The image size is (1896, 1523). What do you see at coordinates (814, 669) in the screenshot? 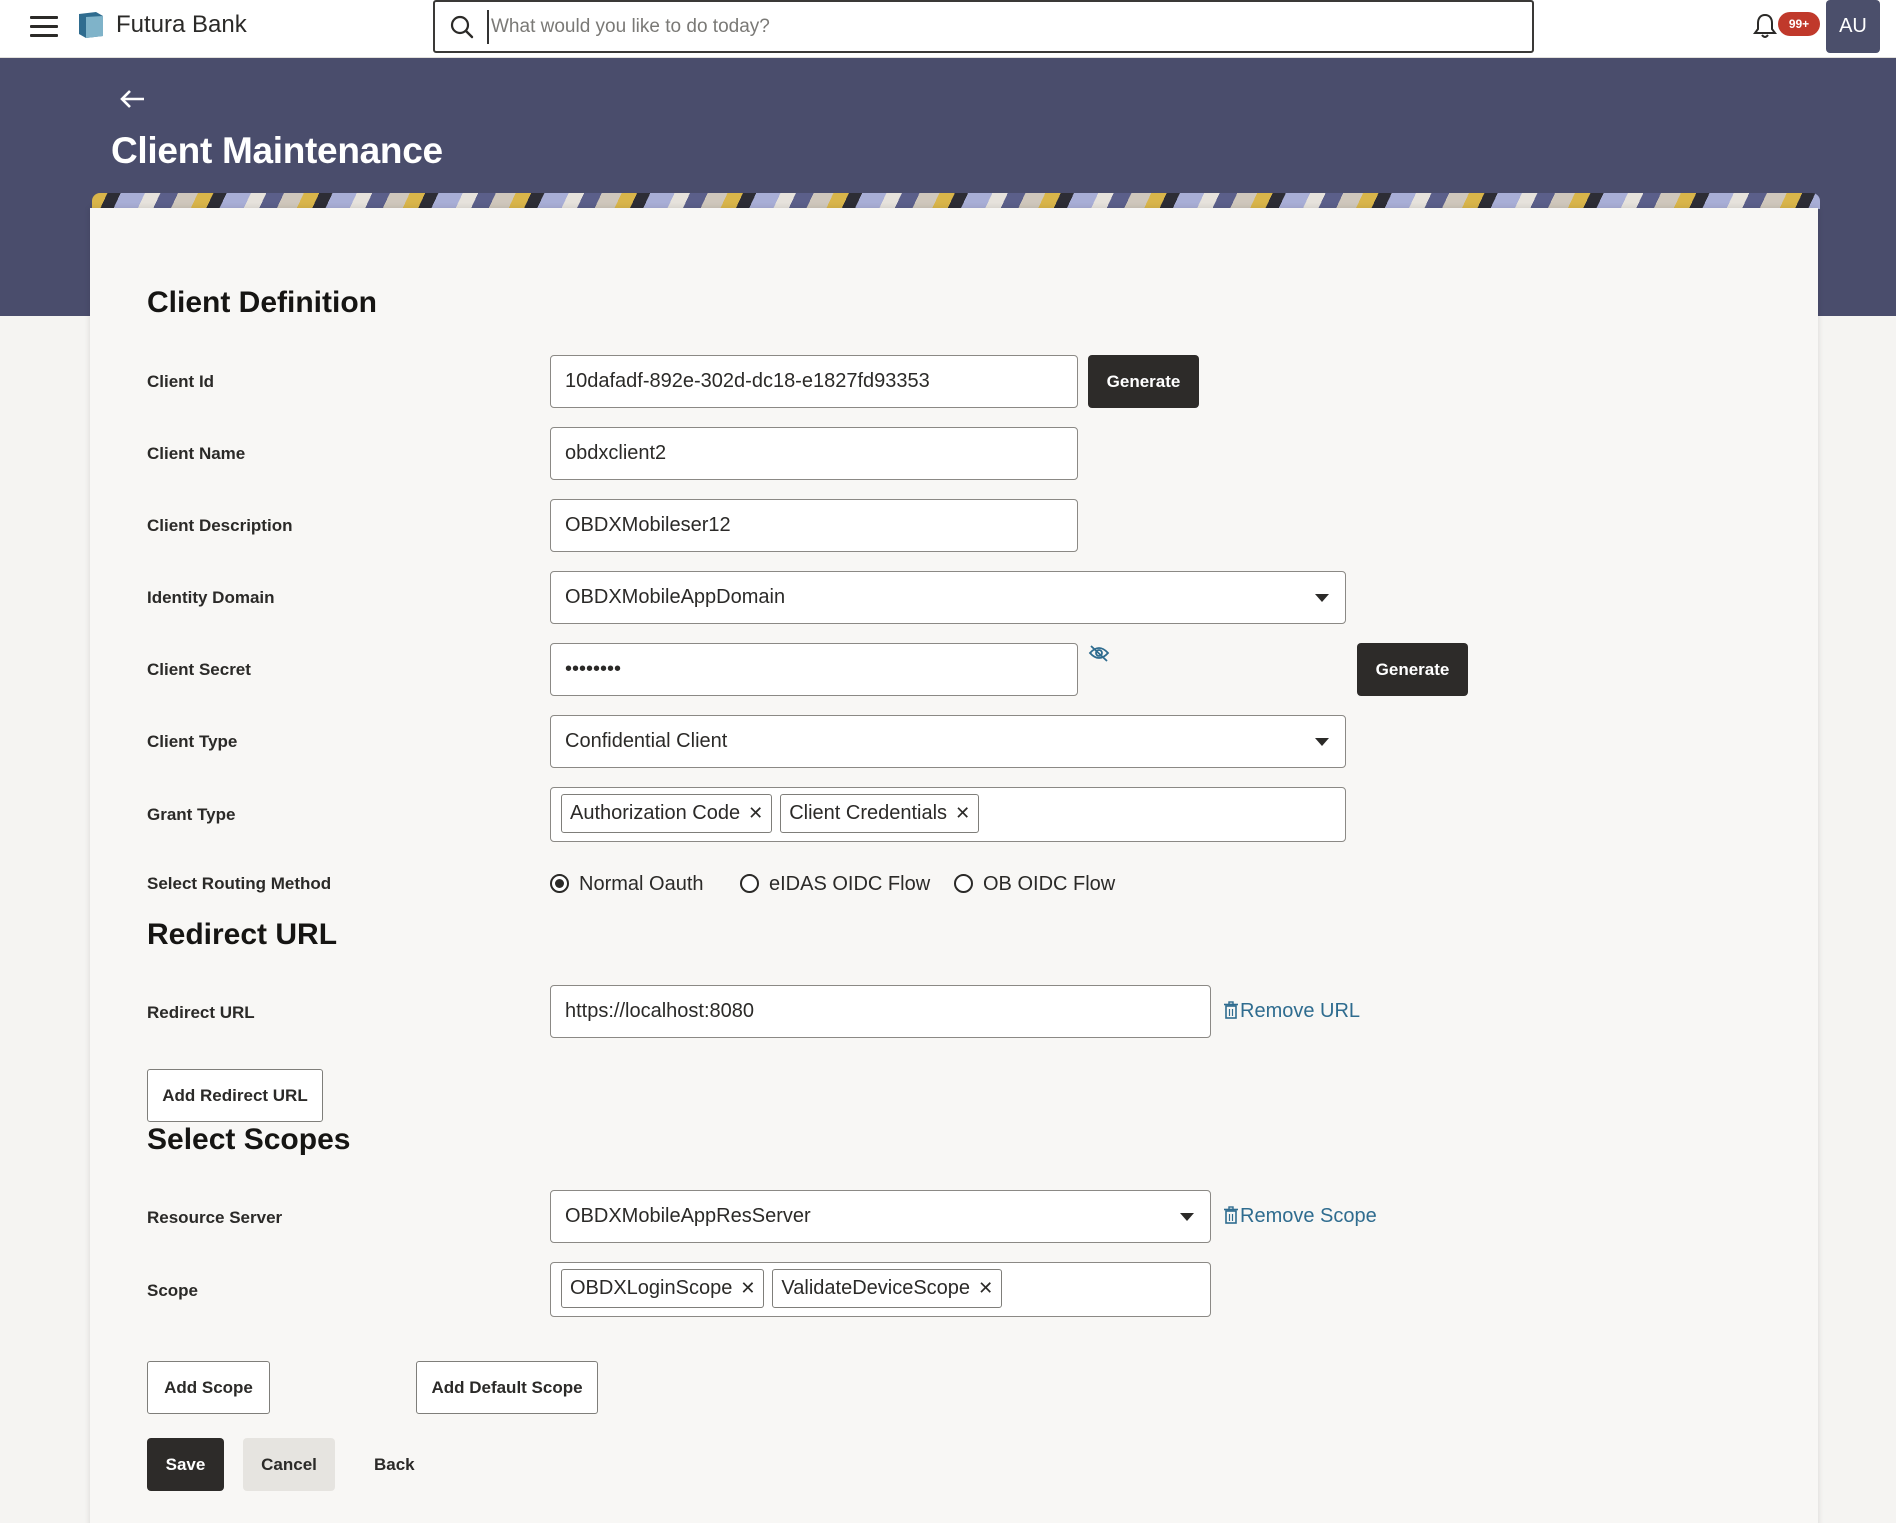
I see `client-secret-field: ••••••••` at bounding box center [814, 669].